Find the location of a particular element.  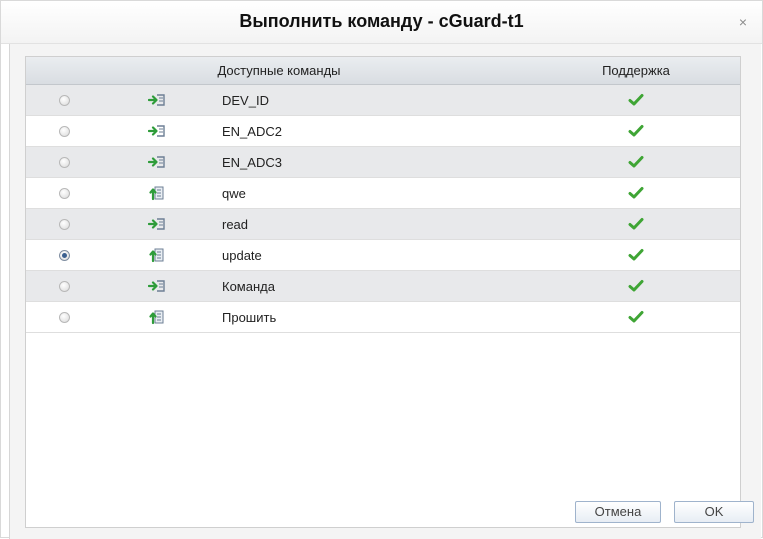

command-name: EN_ADC3 is located at coordinates (252, 162).